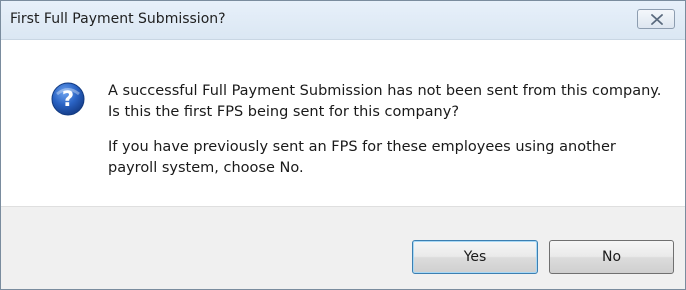 The height and width of the screenshot is (290, 686). I want to click on no-button: No, so click(611, 257).